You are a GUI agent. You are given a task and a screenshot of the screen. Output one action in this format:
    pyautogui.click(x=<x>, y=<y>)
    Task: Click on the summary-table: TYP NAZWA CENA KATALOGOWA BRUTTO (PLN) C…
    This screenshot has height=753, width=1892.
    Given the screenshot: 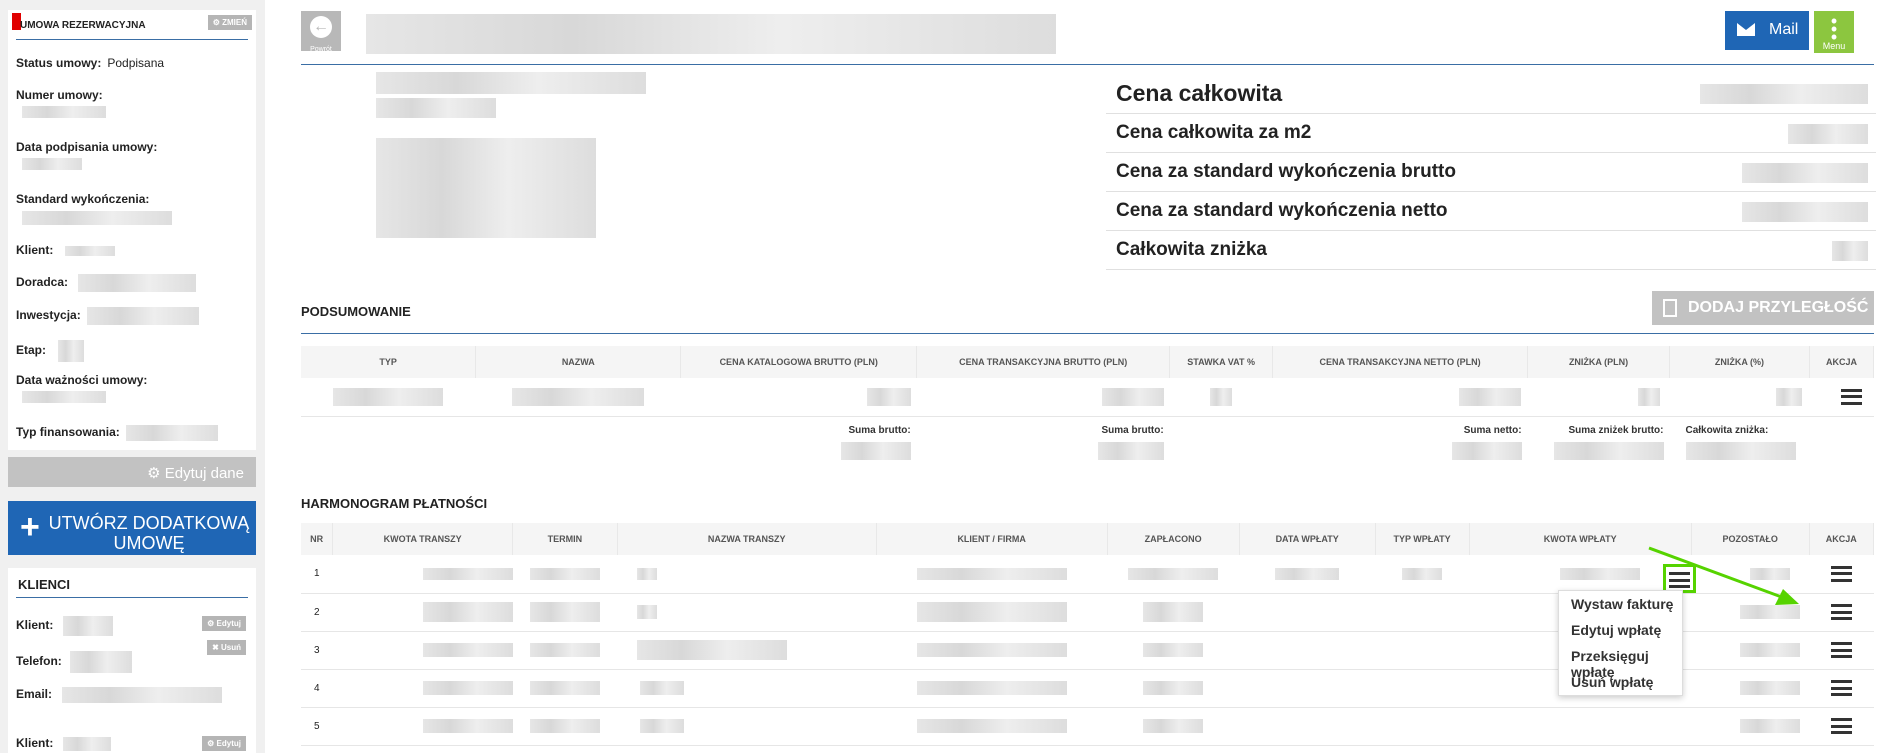 What is the action you would take?
    pyautogui.click(x=1088, y=403)
    